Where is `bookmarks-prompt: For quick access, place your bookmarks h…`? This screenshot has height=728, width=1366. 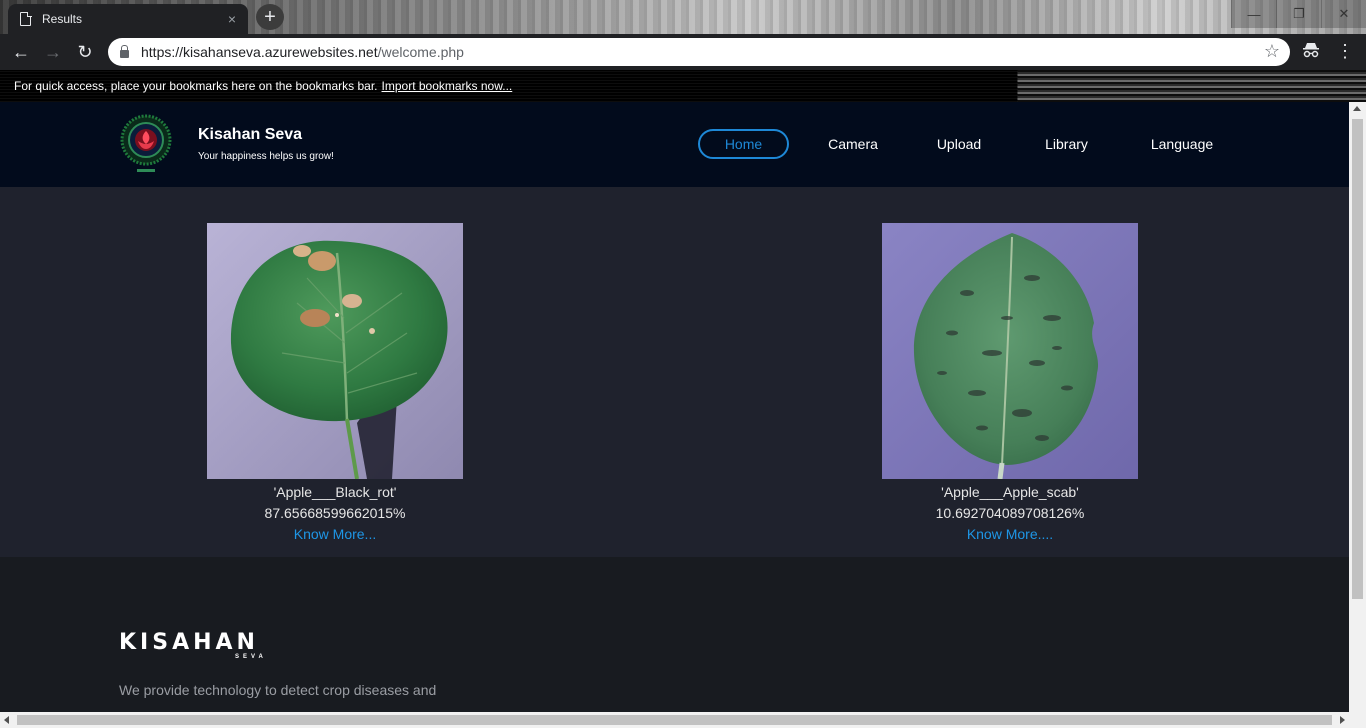 bookmarks-prompt: For quick access, place your bookmarks h… is located at coordinates (196, 86).